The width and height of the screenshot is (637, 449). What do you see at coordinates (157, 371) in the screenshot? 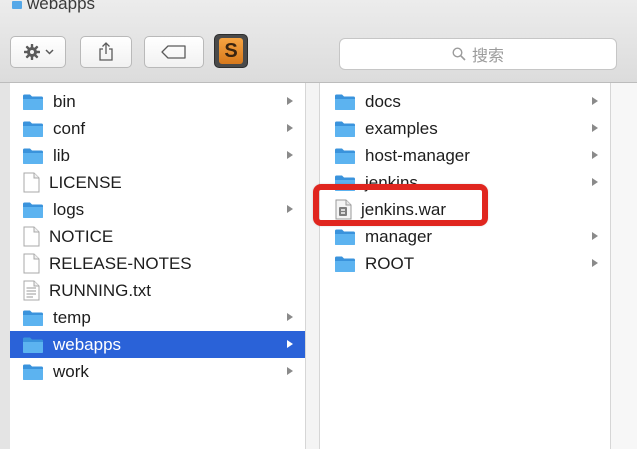
I see `list-item-work: work` at bounding box center [157, 371].